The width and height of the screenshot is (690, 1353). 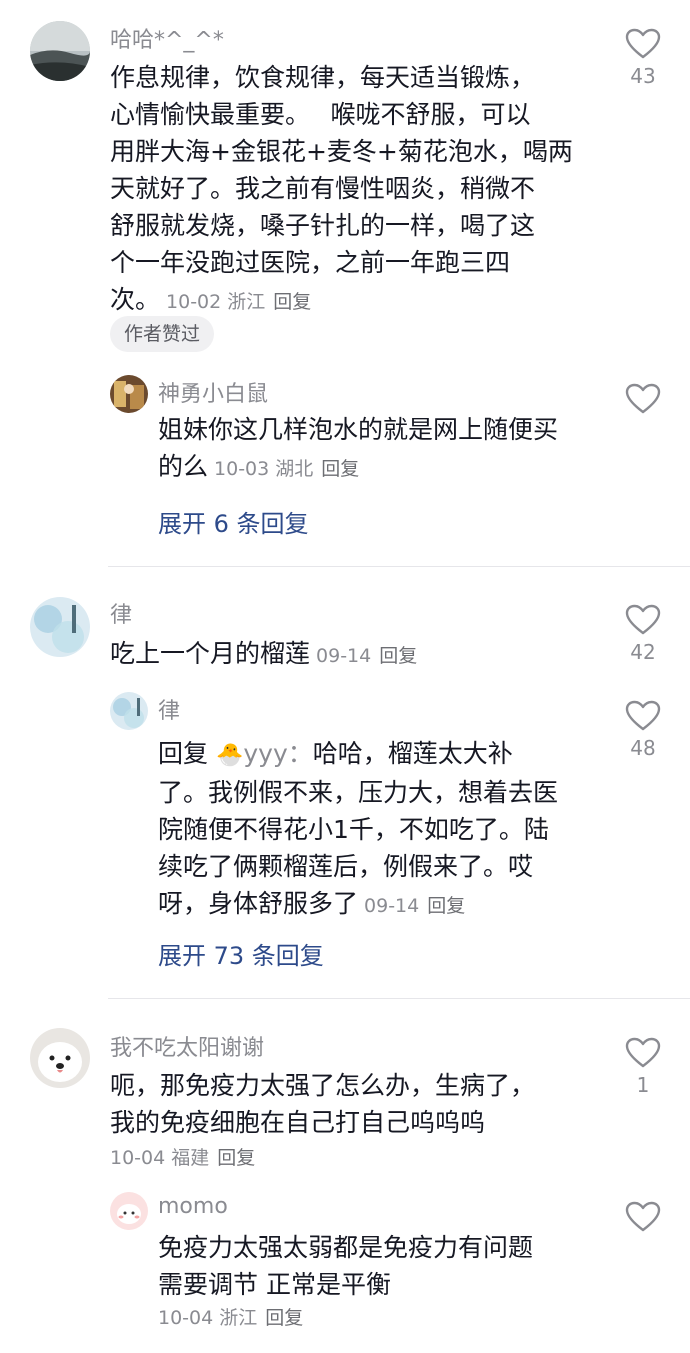 What do you see at coordinates (277, 753) in the screenshot?
I see `mention-name: yyy：` at bounding box center [277, 753].